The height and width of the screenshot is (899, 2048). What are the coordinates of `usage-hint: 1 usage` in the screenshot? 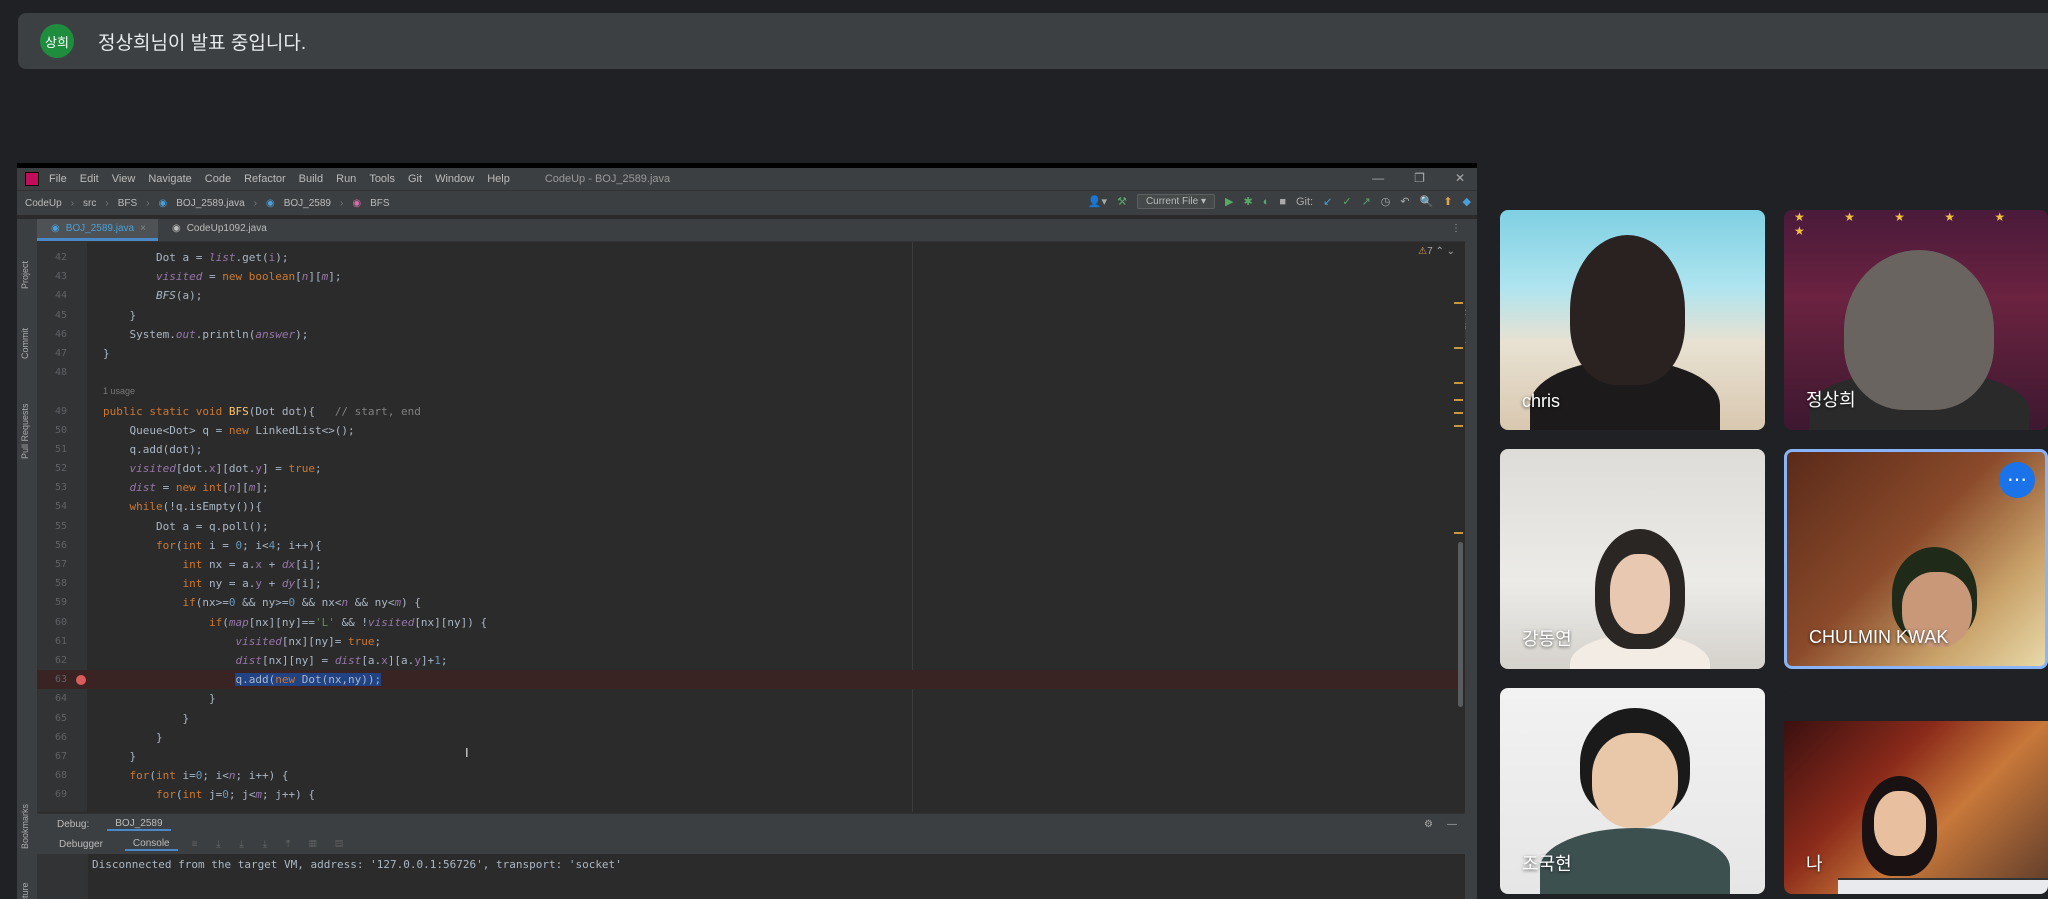 It's located at (119, 391).